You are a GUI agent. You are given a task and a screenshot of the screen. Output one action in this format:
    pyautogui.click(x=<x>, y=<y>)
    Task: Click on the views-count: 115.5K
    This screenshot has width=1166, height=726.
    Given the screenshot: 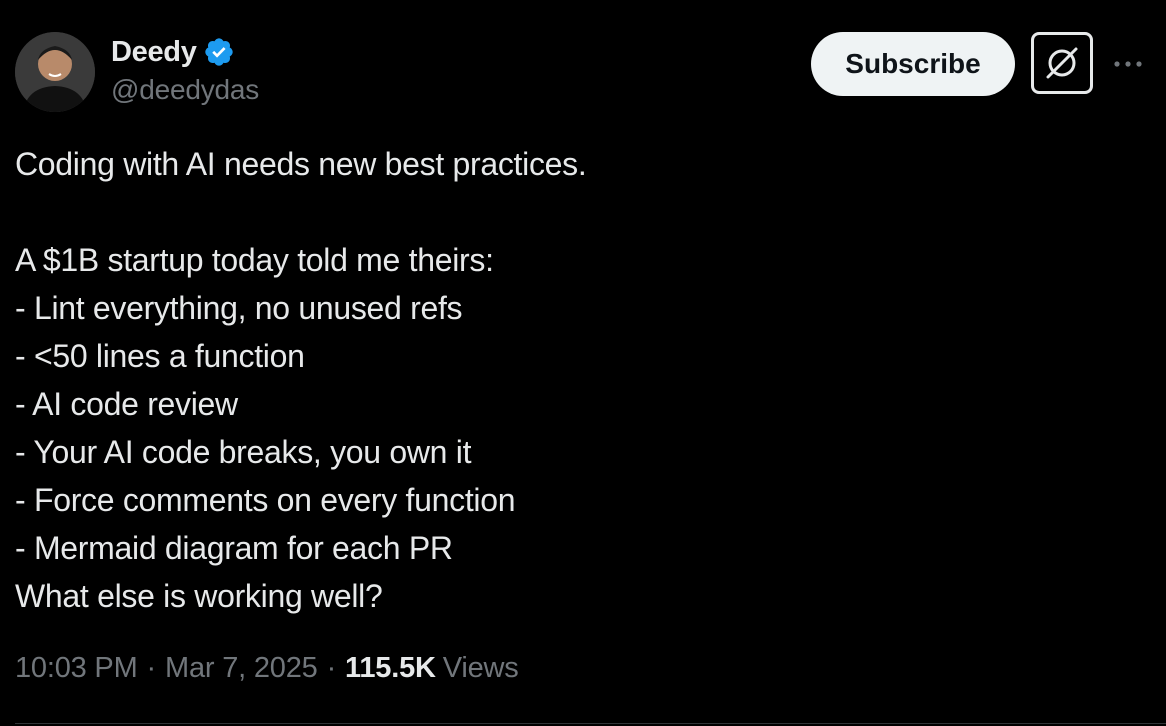 What is the action you would take?
    pyautogui.click(x=390, y=668)
    